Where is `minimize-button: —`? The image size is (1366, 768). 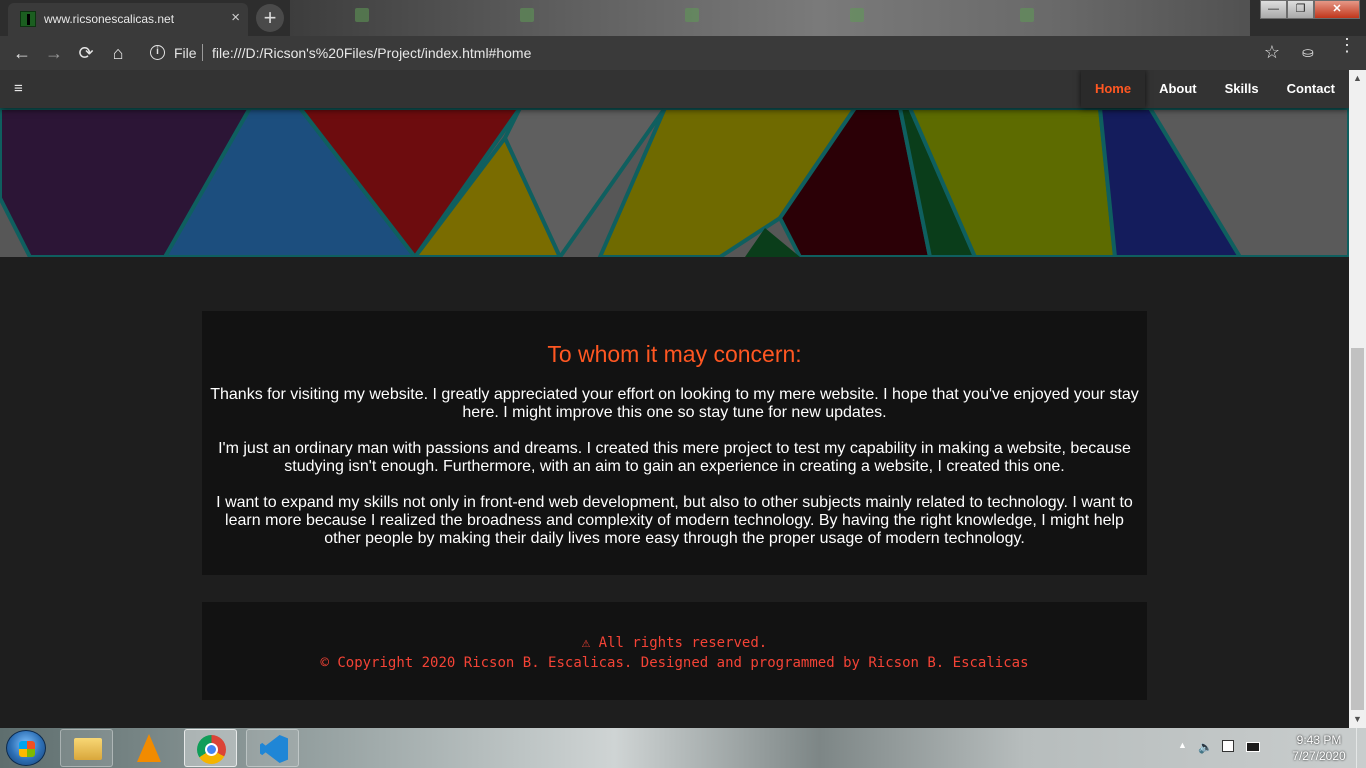
minimize-button: — is located at coordinates (1273, 9).